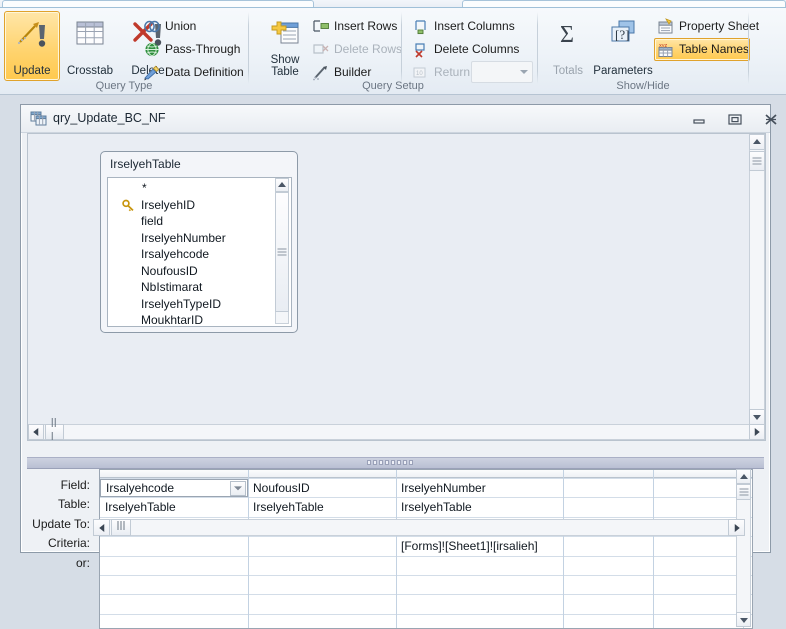 This screenshot has height=629, width=786. Describe the element at coordinates (144, 188) in the screenshot. I see `field-list-item-label: *` at that location.